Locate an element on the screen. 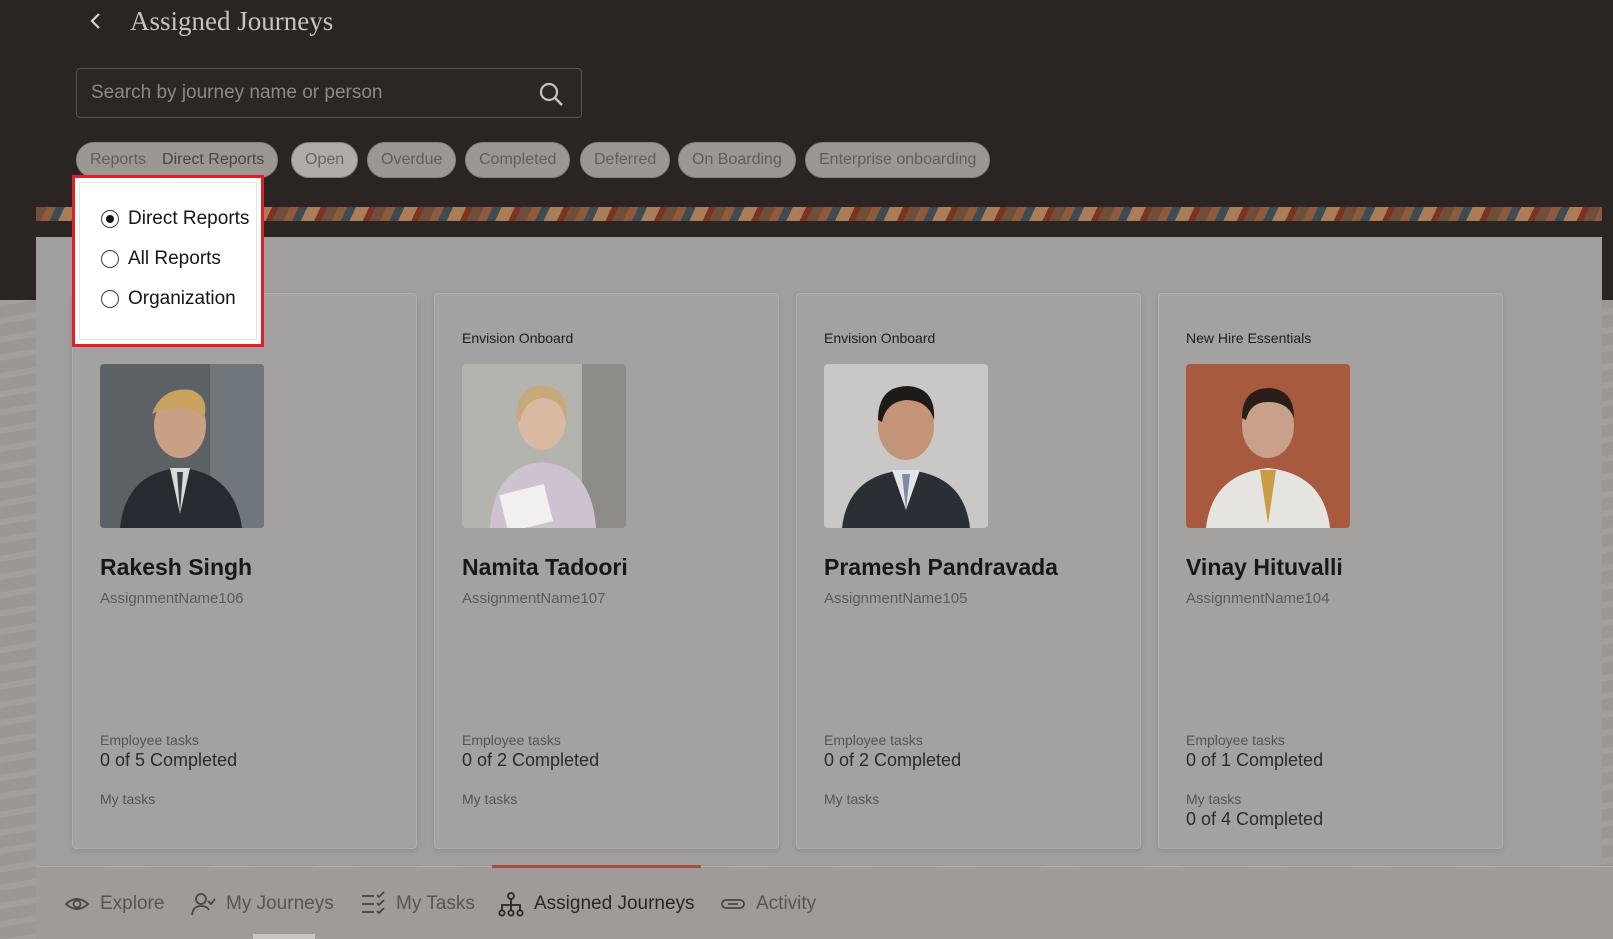 This screenshot has width=1613, height=939. decorative-banner is located at coordinates (819, 214).